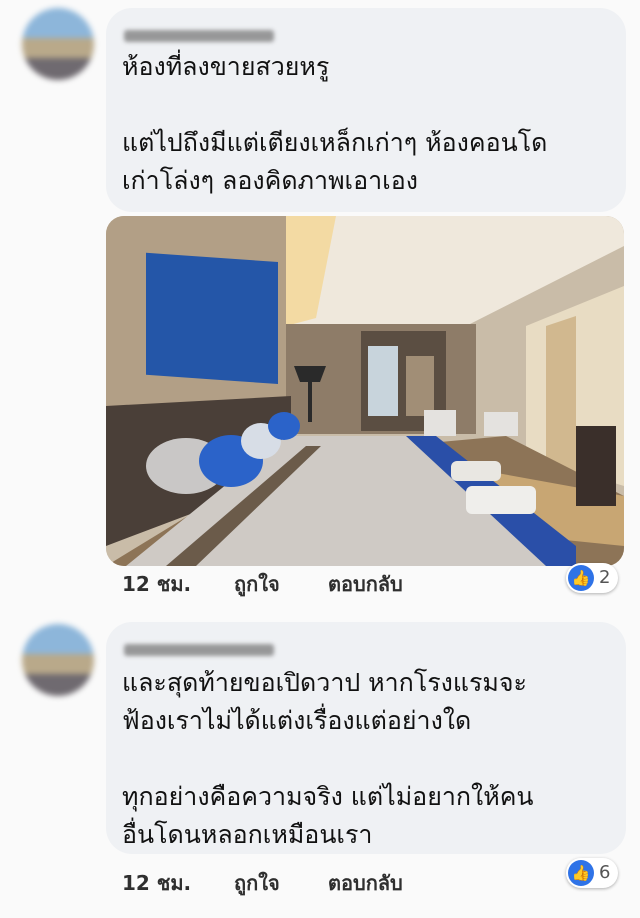  Describe the element at coordinates (605, 577) in the screenshot. I see `reaction-count: 2` at that location.